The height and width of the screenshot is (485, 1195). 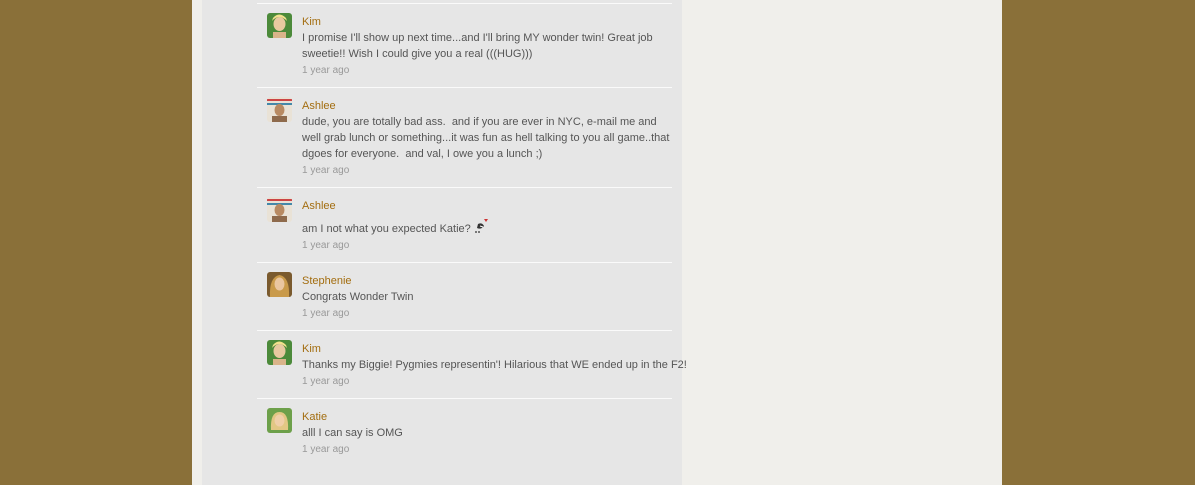 I want to click on avatar-katie, so click(x=279, y=420).